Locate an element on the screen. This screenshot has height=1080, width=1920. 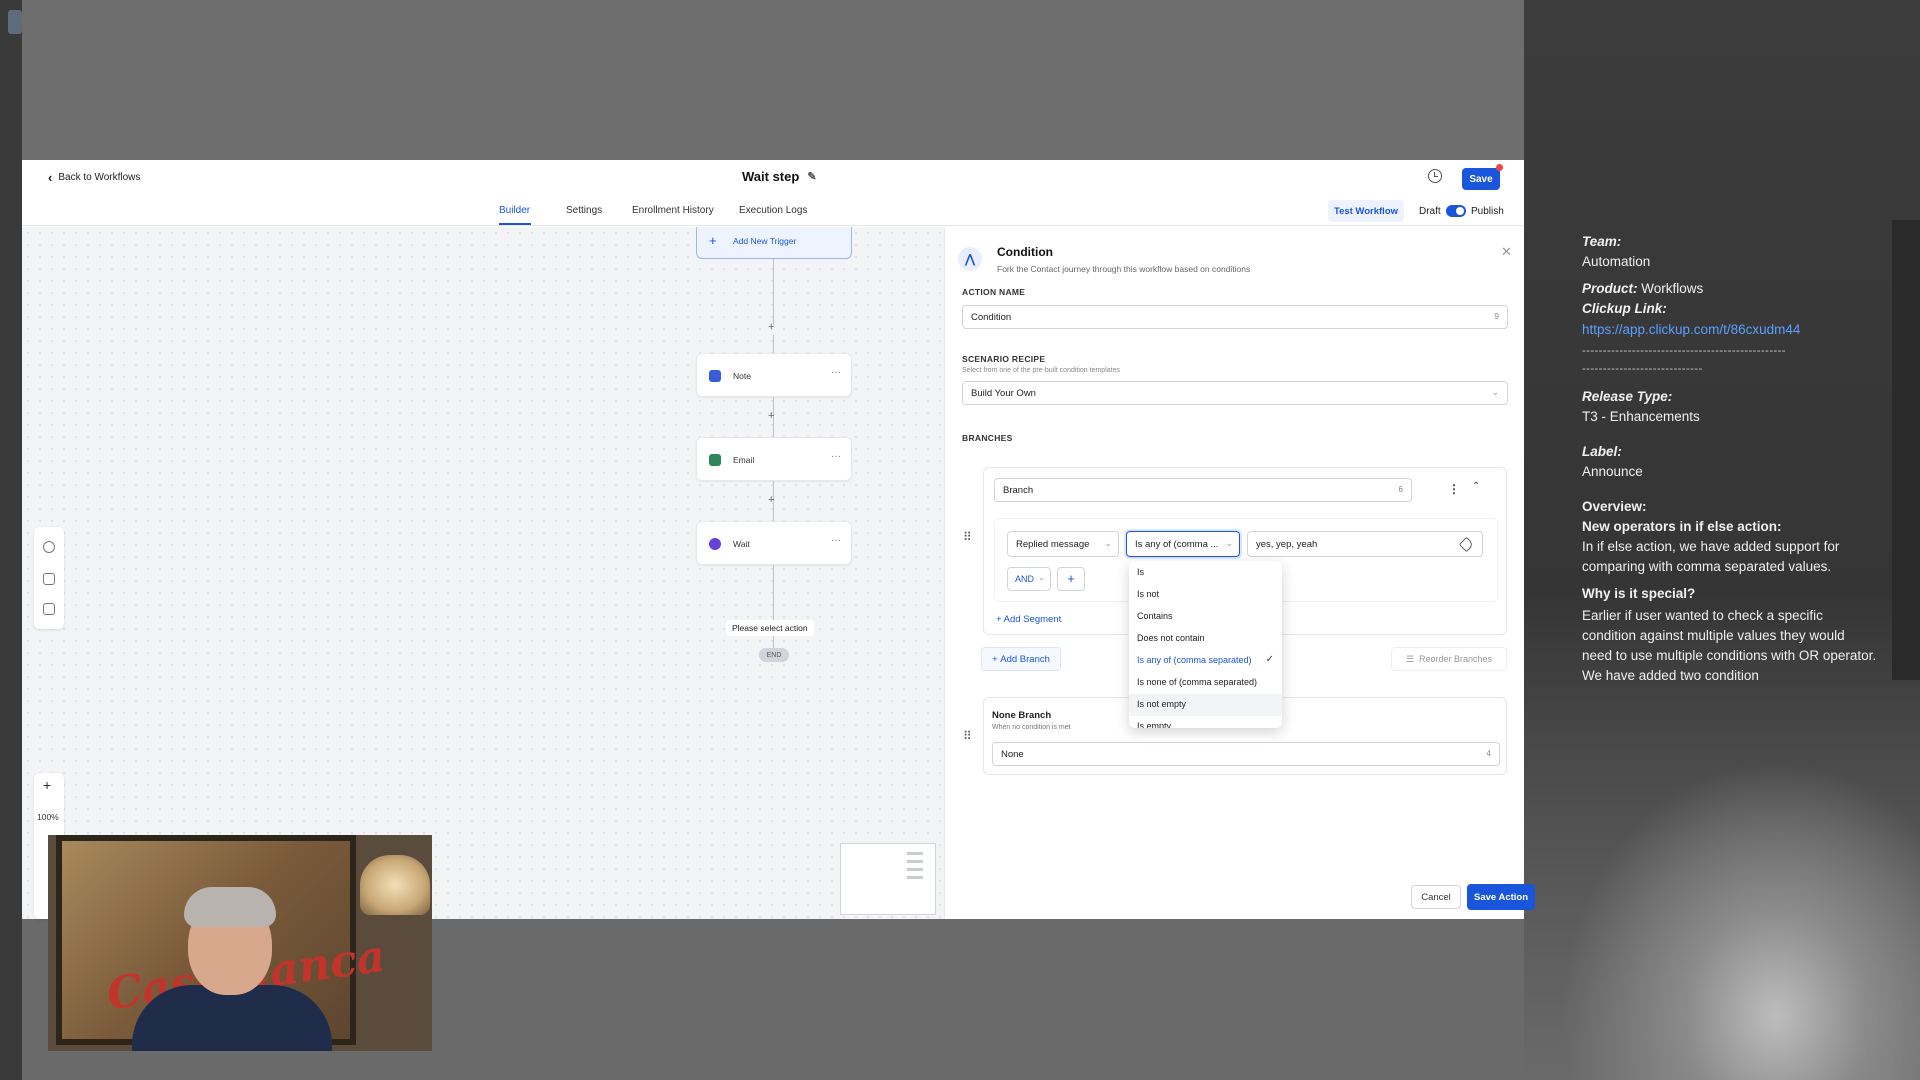
tag-icon is located at coordinates (1466, 544).